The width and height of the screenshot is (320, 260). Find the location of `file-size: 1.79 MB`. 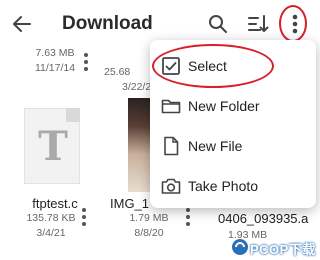

file-size: 1.79 MB is located at coordinates (149, 218).